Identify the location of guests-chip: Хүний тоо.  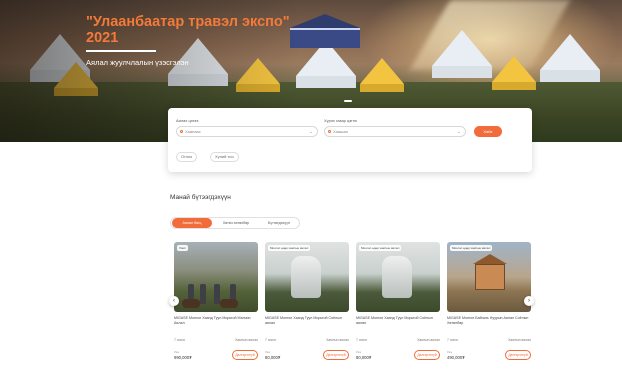
(224, 157).